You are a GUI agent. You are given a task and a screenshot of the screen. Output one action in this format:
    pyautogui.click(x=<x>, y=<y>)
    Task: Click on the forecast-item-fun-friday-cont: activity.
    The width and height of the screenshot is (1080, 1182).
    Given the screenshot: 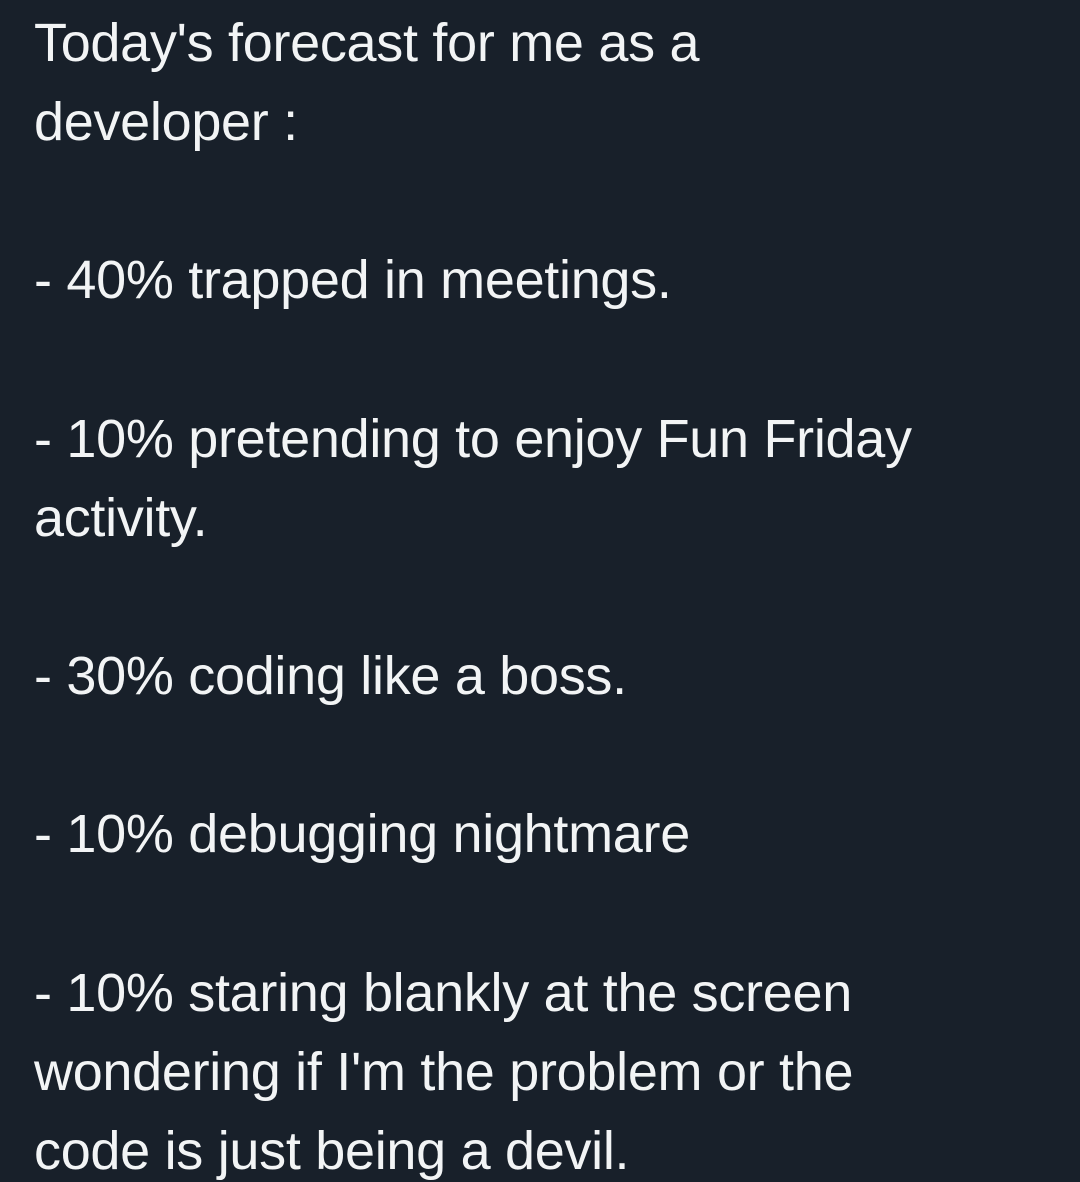 What is the action you would take?
    pyautogui.click(x=121, y=518)
    